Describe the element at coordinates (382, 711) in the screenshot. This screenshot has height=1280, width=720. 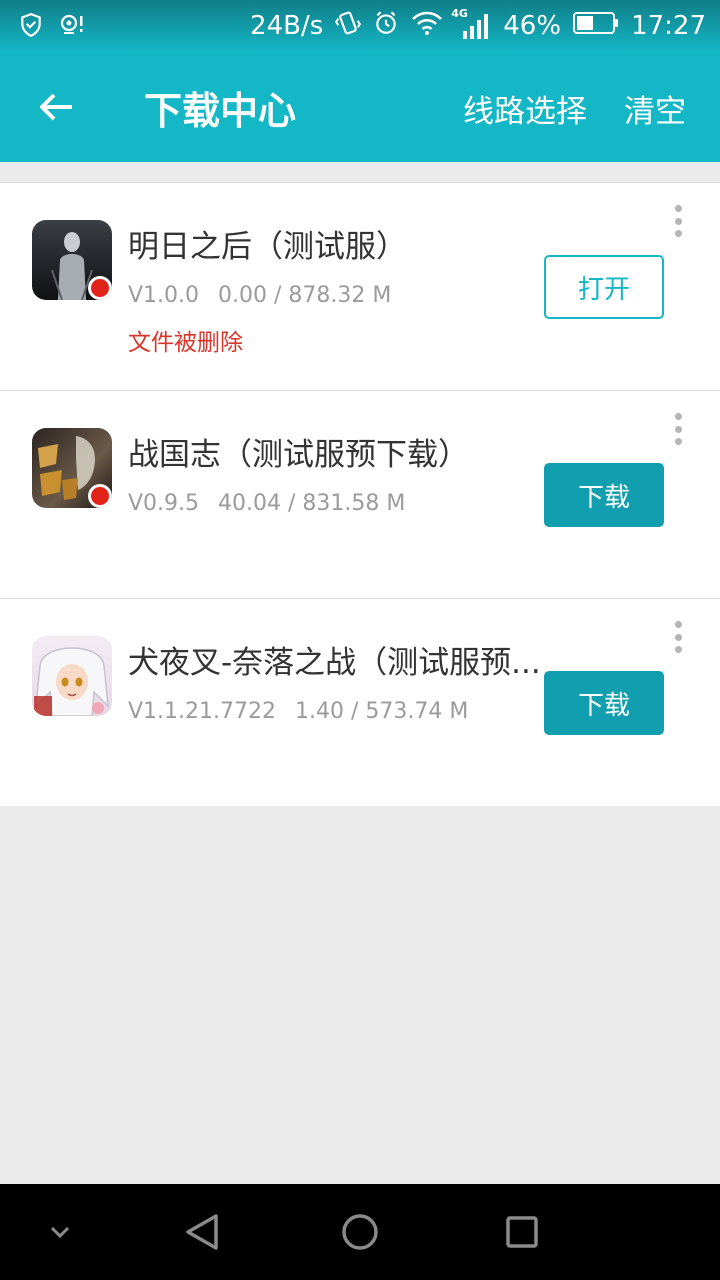
I see `item-progress: 1.40 / 573.74 M` at that location.